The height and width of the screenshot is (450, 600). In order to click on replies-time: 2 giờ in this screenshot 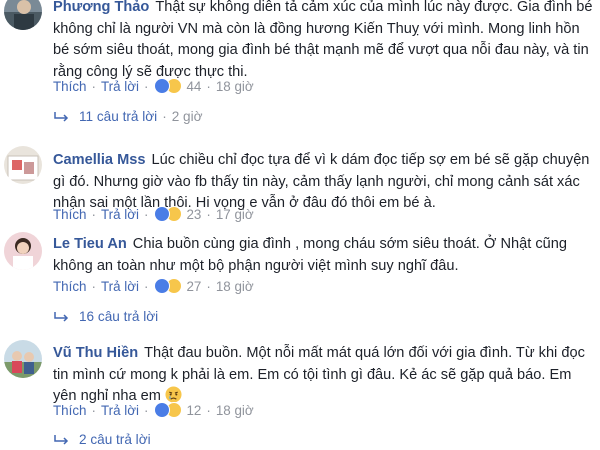, I will do `click(187, 116)`.